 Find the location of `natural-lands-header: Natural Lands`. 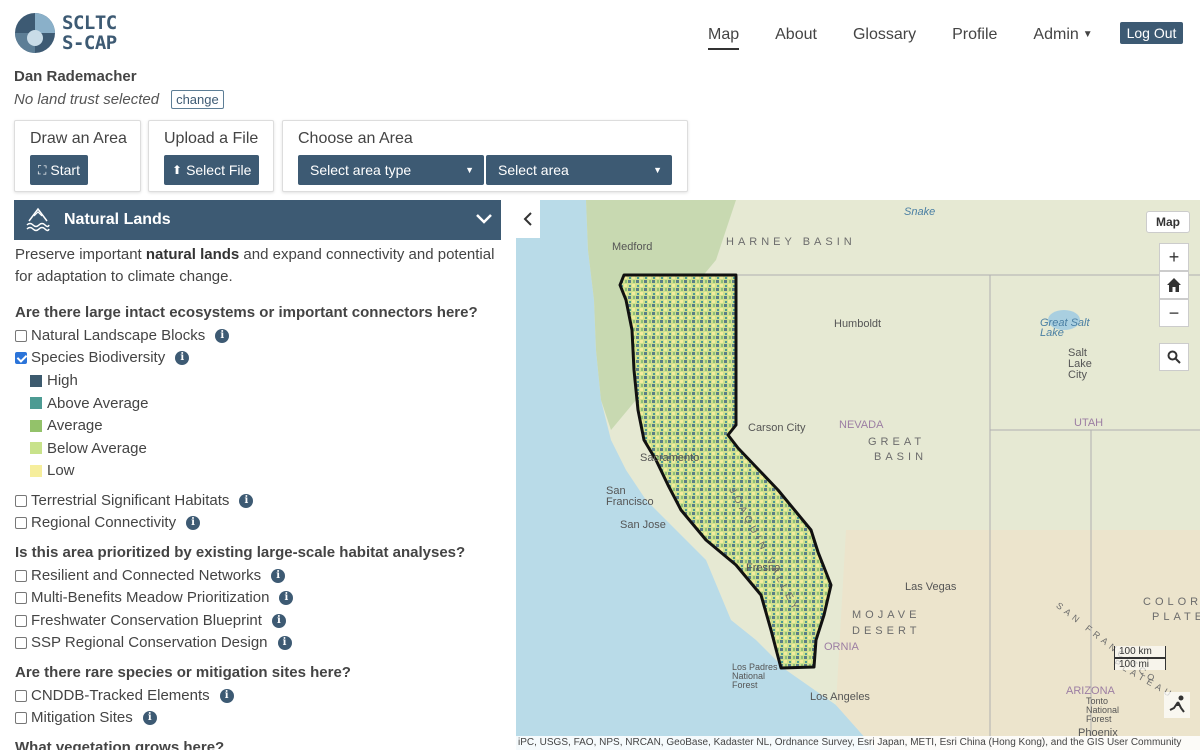

natural-lands-header: Natural Lands is located at coordinates (257, 220).